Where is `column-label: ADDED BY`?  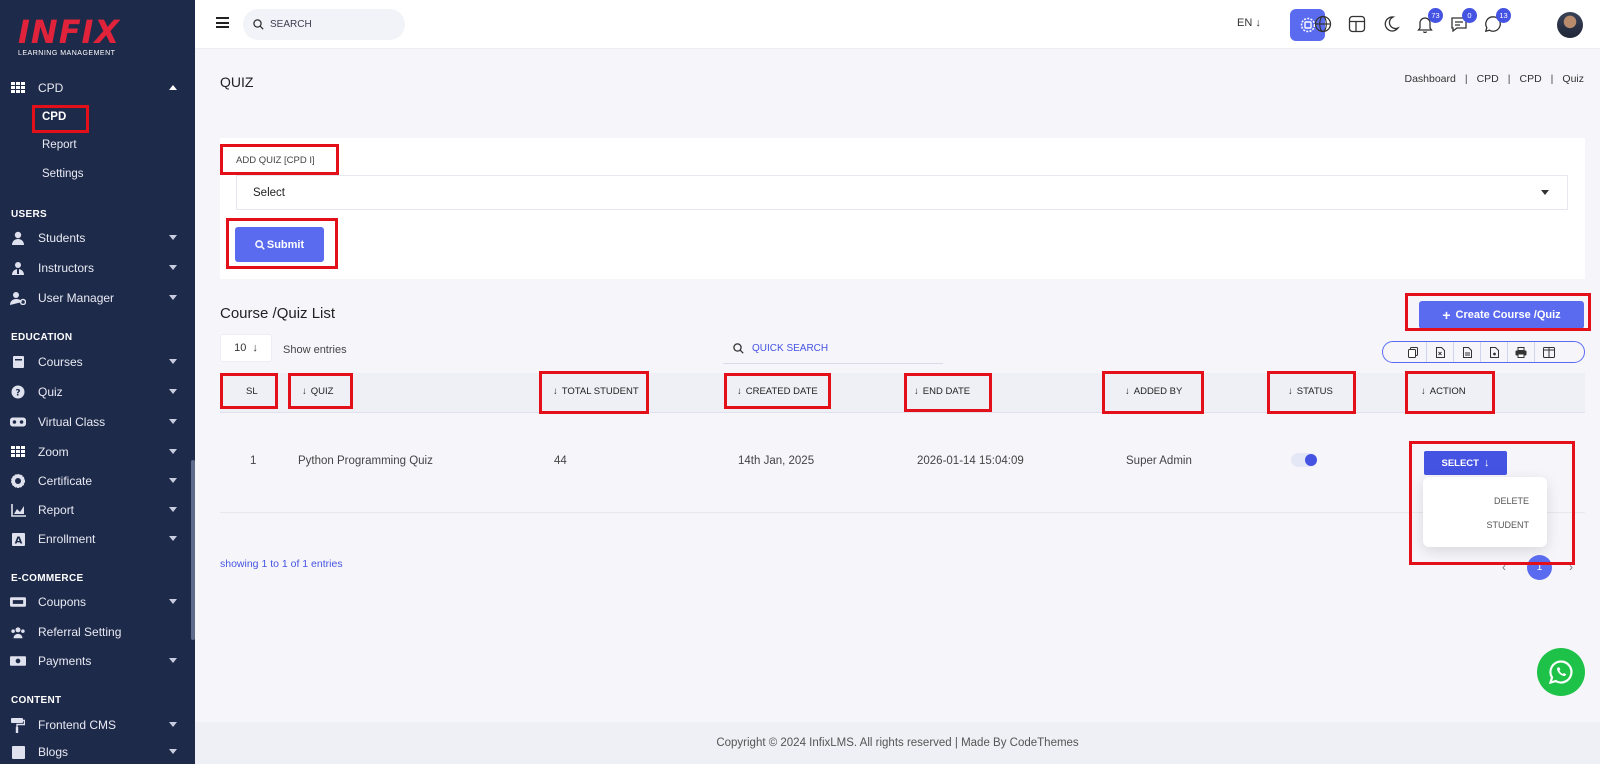 column-label: ADDED BY is located at coordinates (1158, 391).